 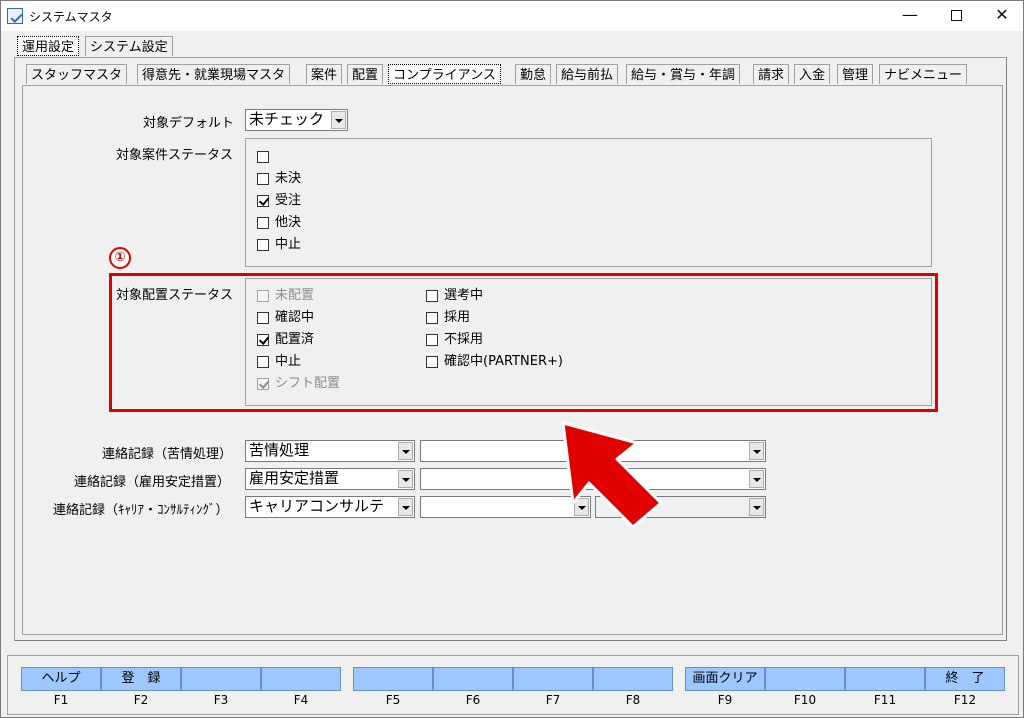 I want to click on tab-compliance: コンプライアンス, so click(x=444, y=74).